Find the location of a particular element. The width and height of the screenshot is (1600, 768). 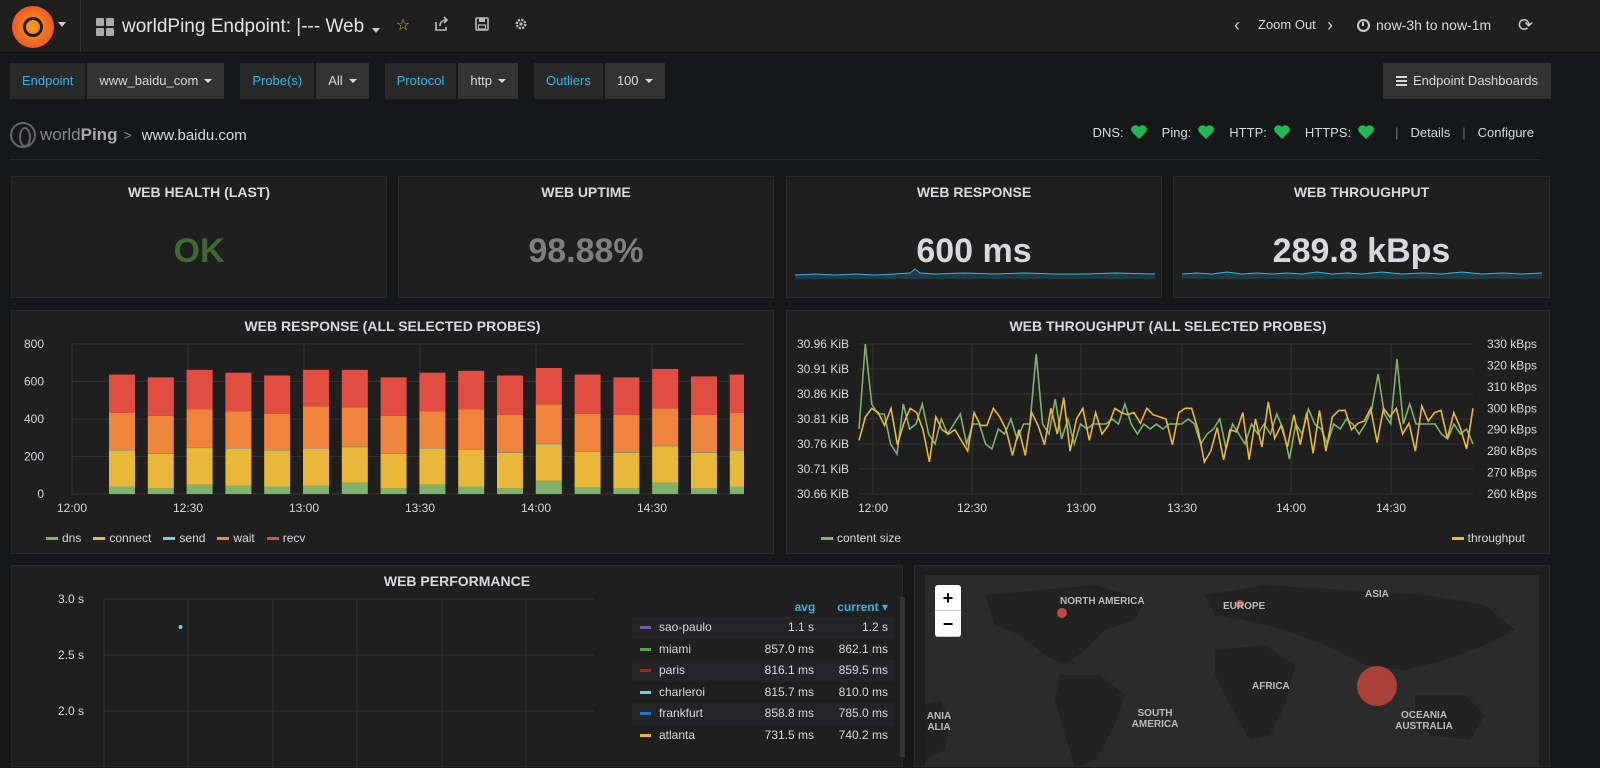

panel-title: WEB THROUGHPUT is located at coordinates (1361, 192).